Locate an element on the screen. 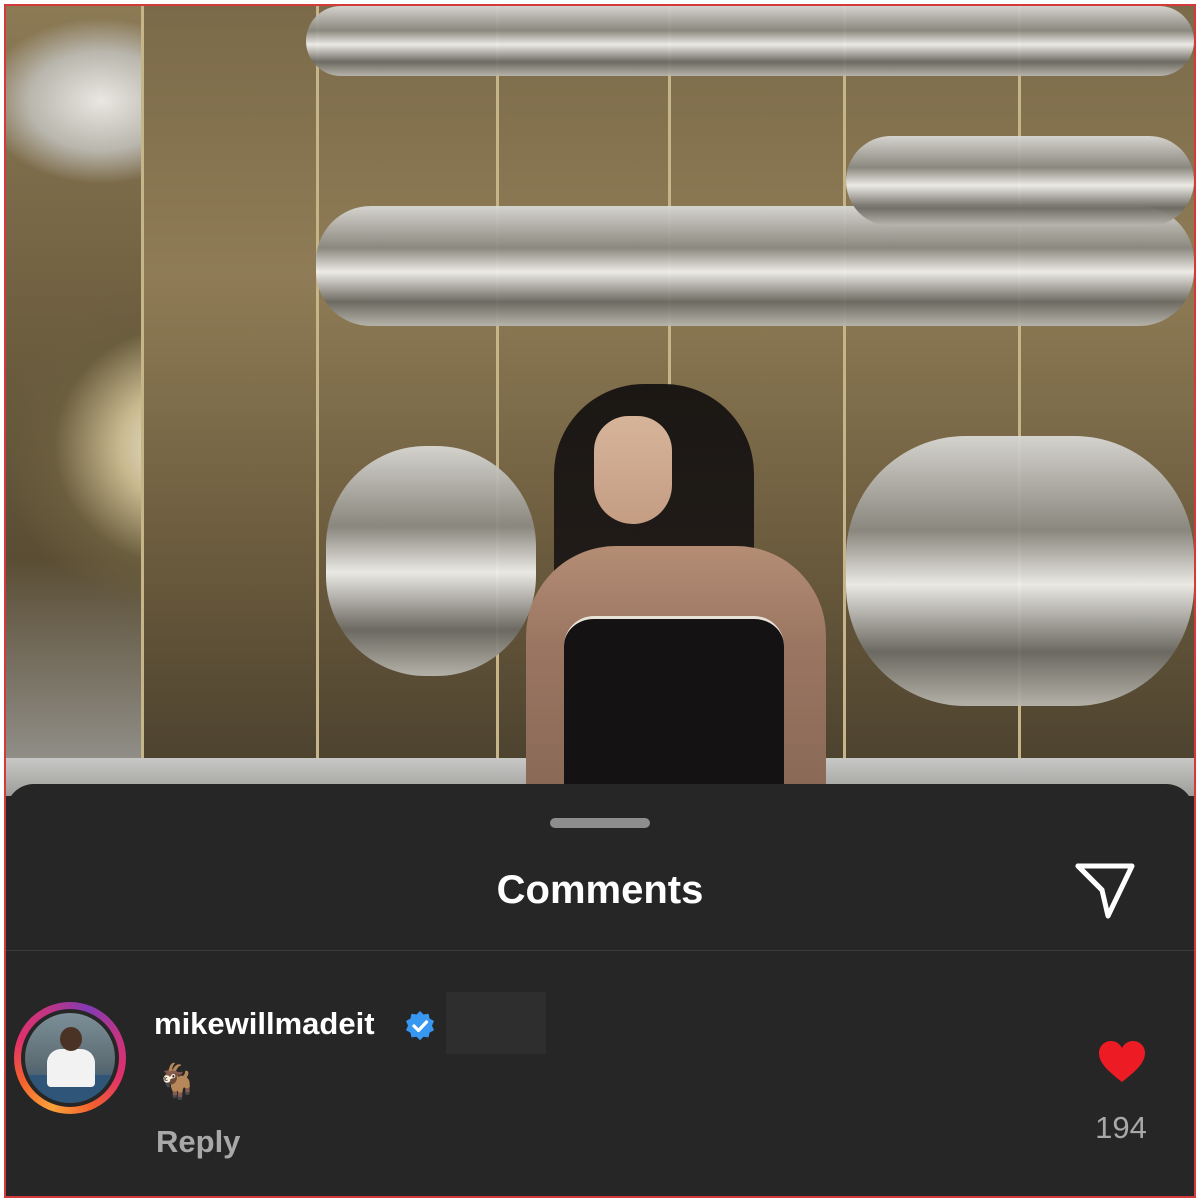 This screenshot has height=1202, width=1200. avatar-person-head is located at coordinates (71, 1039).